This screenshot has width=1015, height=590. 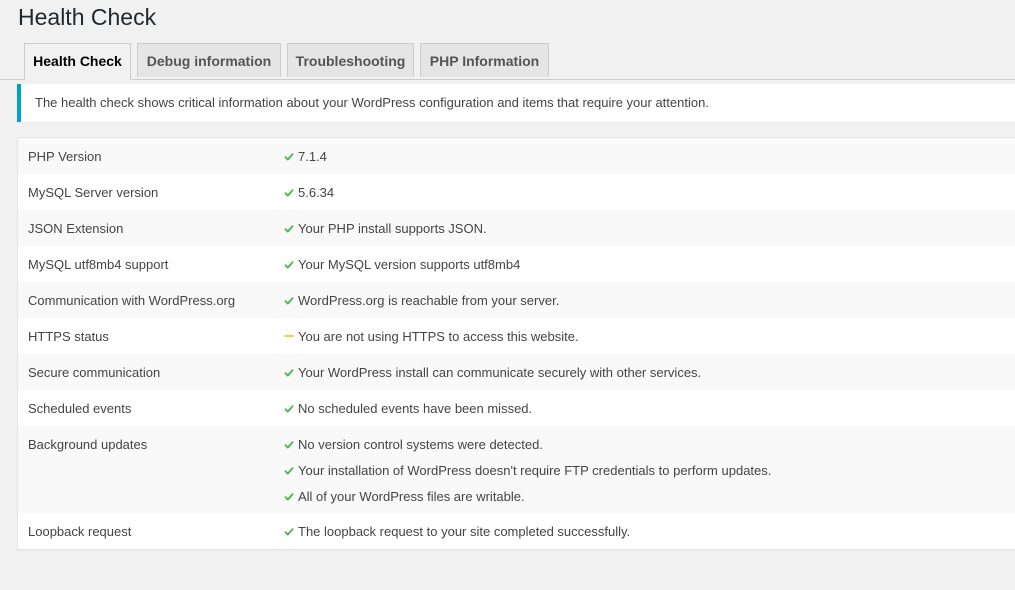 I want to click on table-row: MySQL Server version 5.6.34, so click(x=516, y=192).